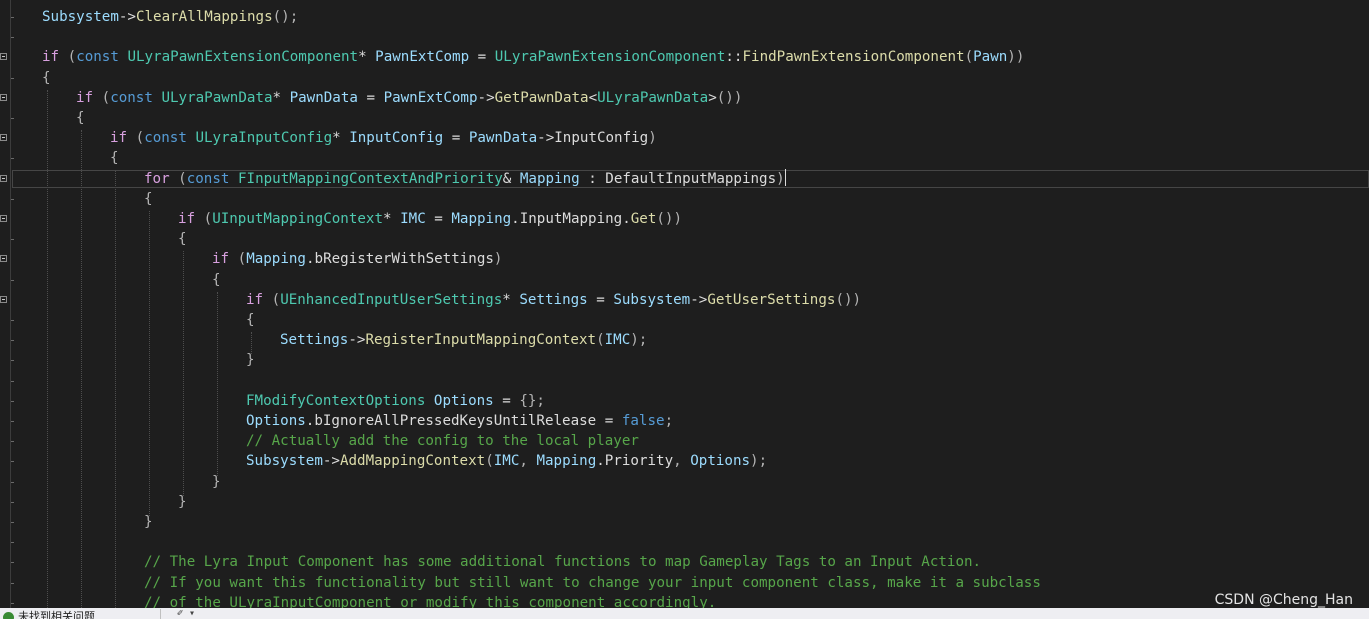 Image resolution: width=1369 pixels, height=619 pixels. I want to click on code-token: DefaultInputMappings, so click(691, 178).